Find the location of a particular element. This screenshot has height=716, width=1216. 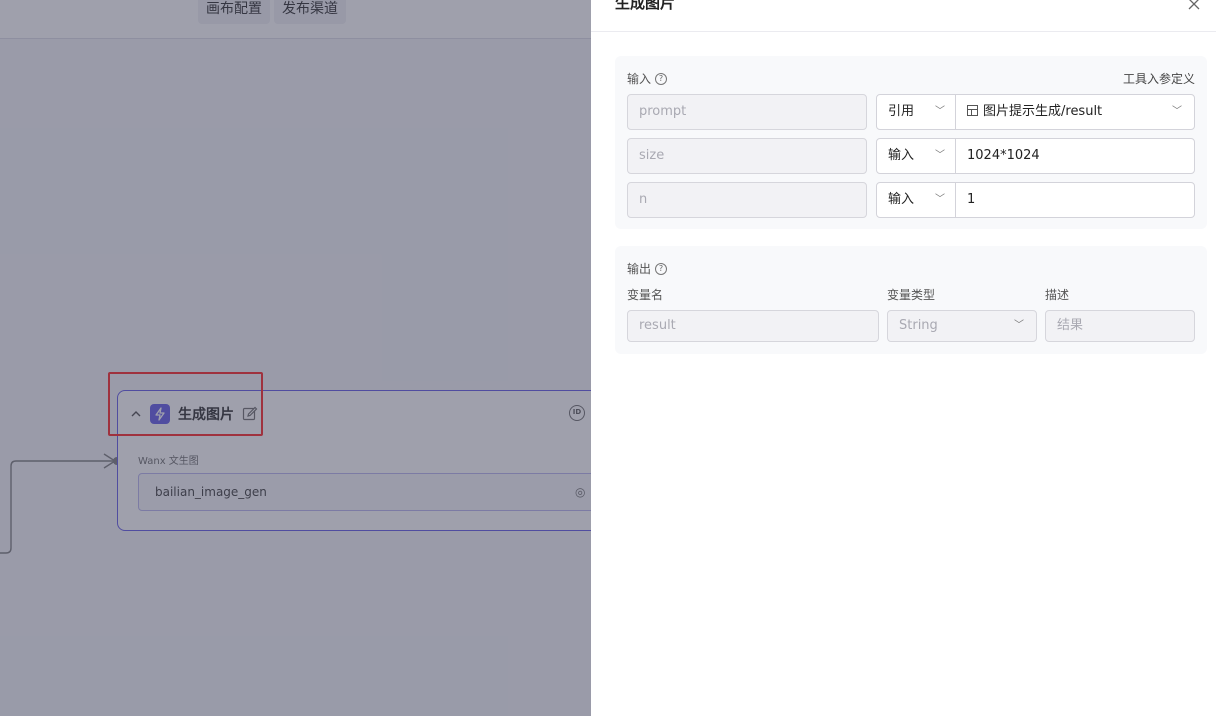

param-row-size: size 输入 ﹀ 1024*1024 is located at coordinates (911, 156).